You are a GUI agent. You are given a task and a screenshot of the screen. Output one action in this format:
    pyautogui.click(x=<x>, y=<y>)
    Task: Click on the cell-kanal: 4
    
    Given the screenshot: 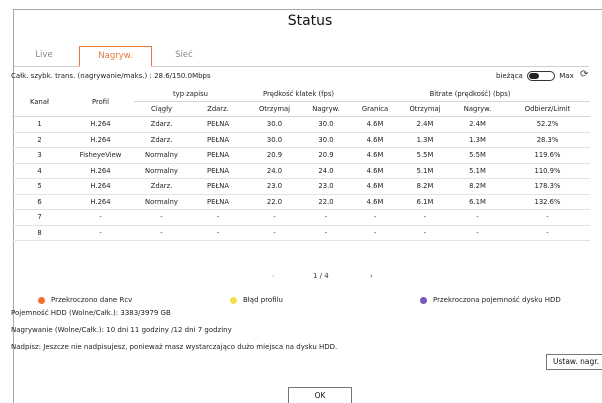 What is the action you would take?
    pyautogui.click(x=39, y=171)
    